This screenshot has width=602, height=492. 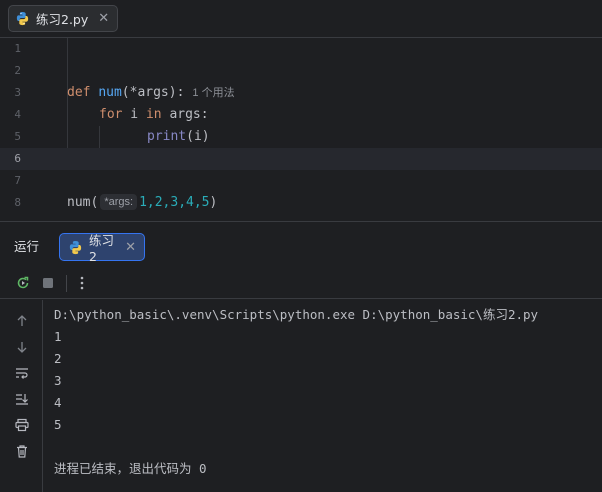 I want to click on trash-icon, so click(x=22, y=451).